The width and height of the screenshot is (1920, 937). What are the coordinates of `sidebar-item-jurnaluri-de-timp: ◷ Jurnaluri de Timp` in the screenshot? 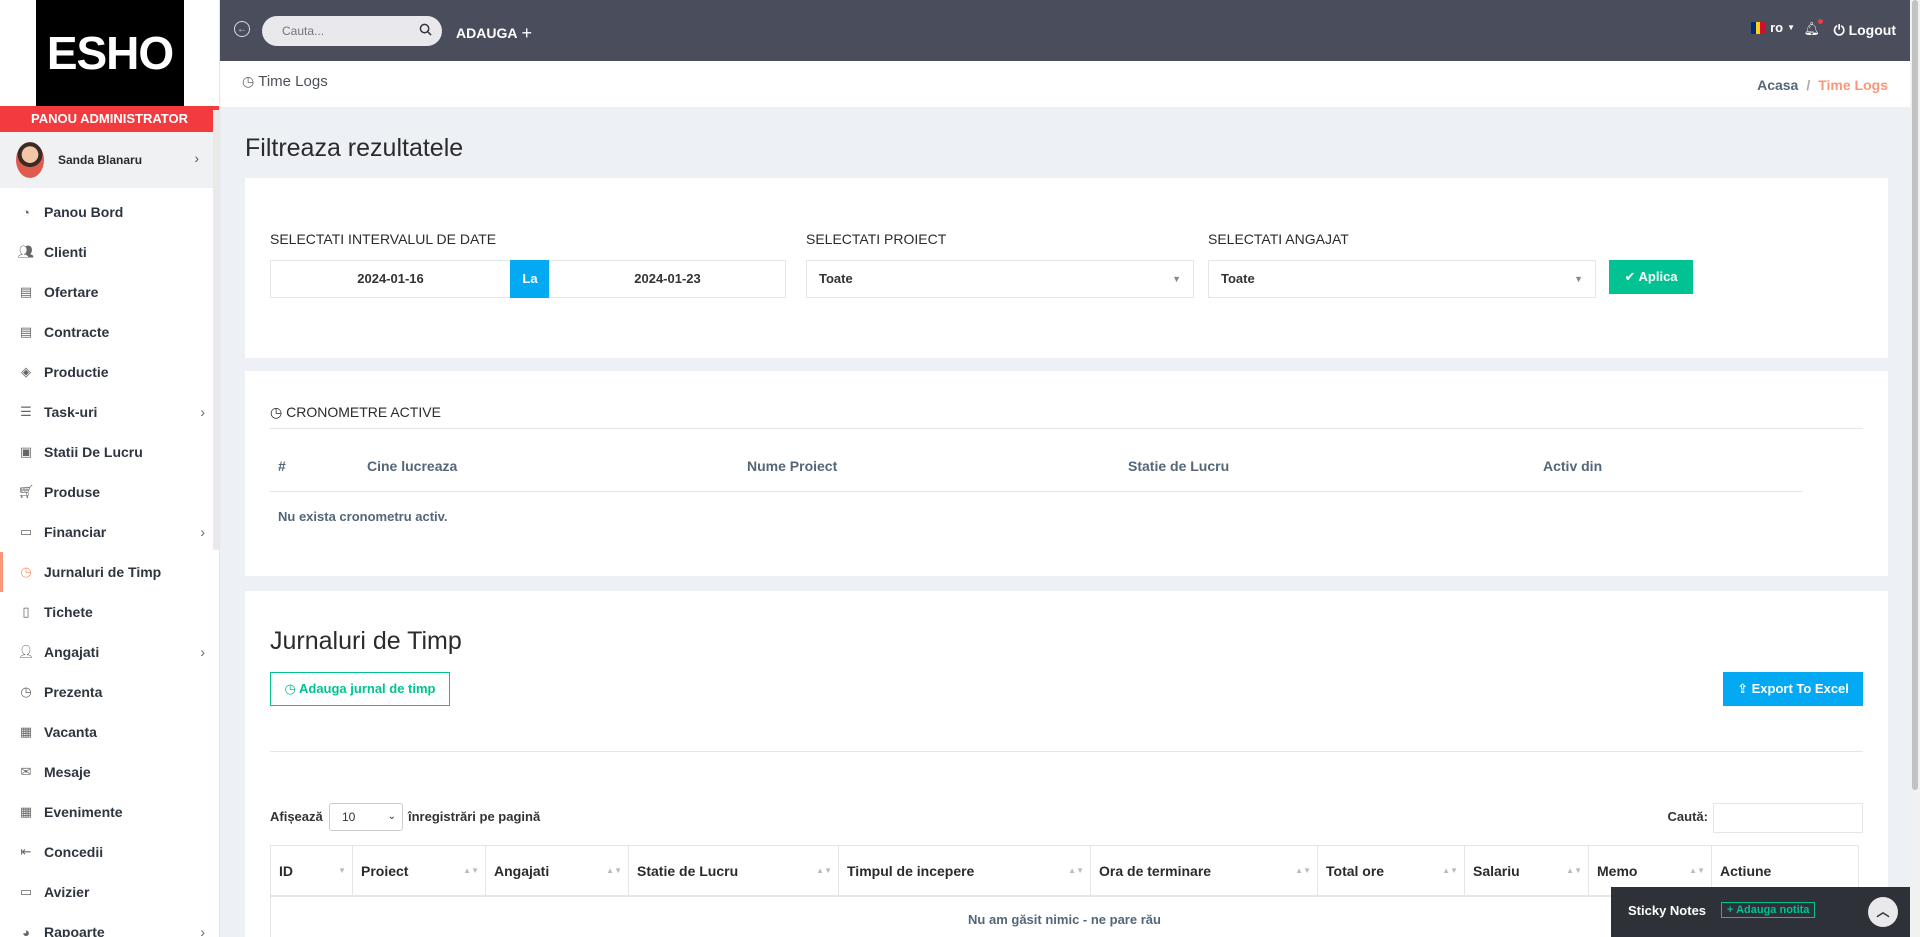 It's located at (109, 572).